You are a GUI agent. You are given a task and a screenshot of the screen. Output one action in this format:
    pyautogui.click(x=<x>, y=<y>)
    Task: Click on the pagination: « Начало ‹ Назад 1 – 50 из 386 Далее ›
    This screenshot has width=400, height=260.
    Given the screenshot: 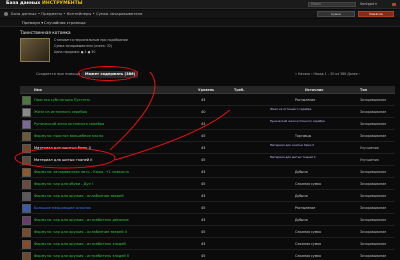 What is the action you would take?
    pyautogui.click(x=327, y=74)
    